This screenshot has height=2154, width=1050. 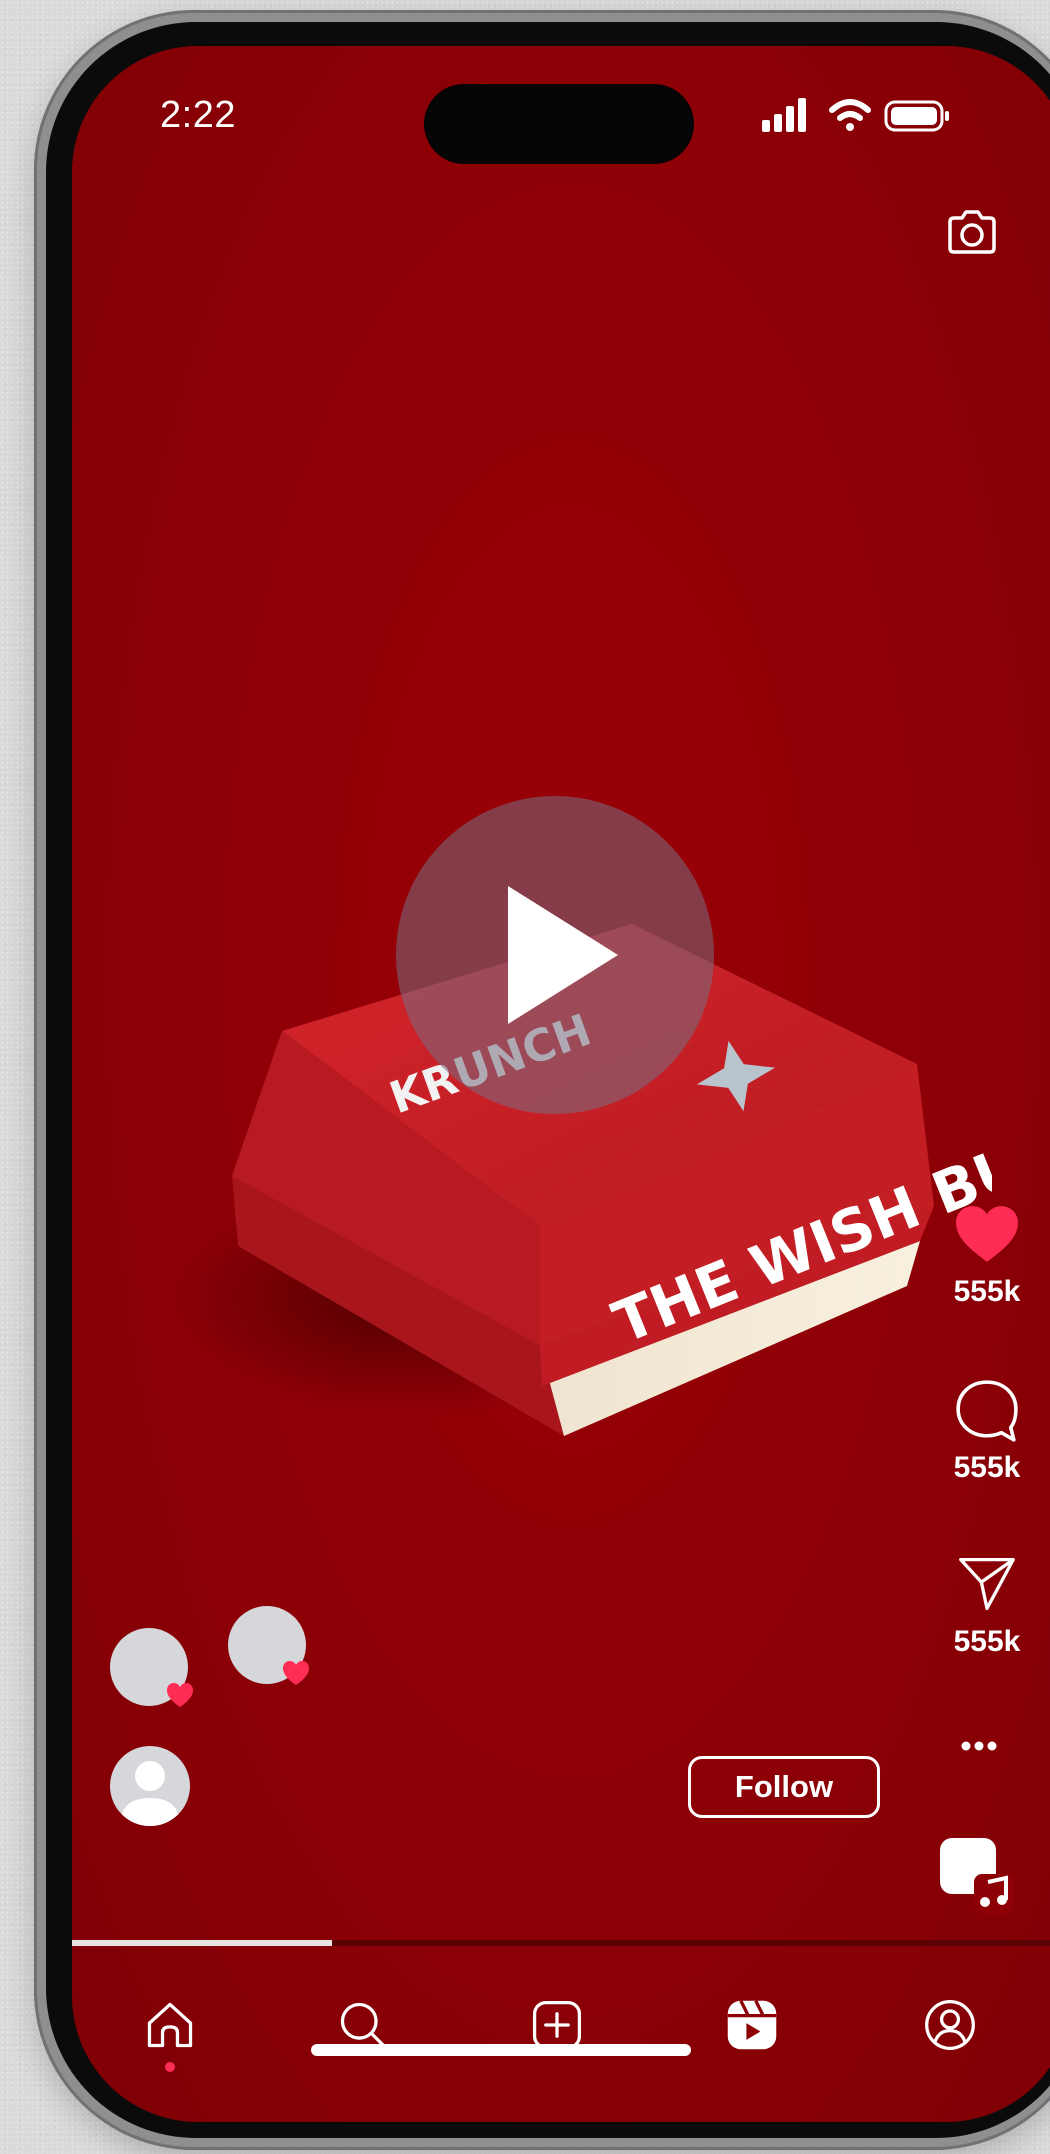 I want to click on dynamic-island, so click(x=559, y=124).